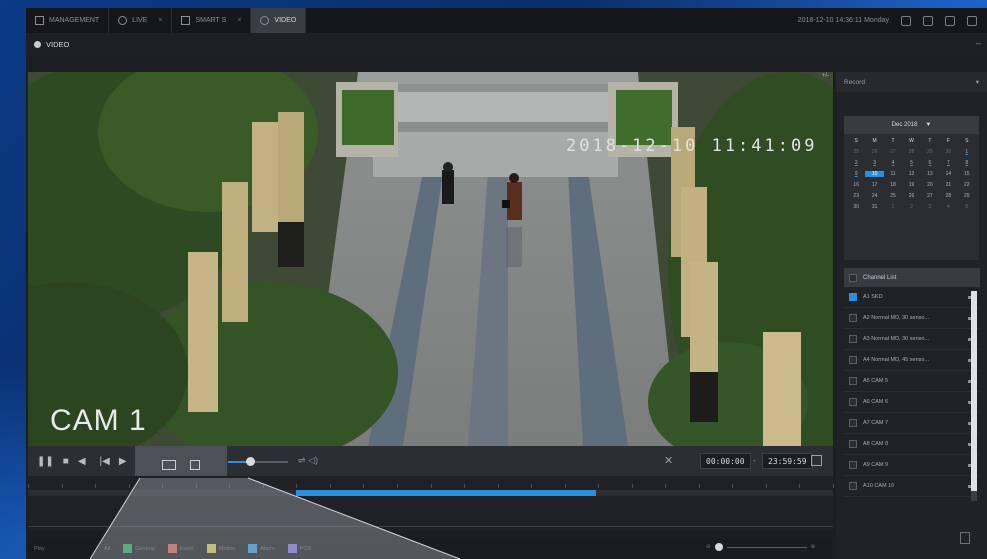 The image size is (987, 559). What do you see at coordinates (893, 185) in the screenshot?
I see `calendar-day: 18` at bounding box center [893, 185].